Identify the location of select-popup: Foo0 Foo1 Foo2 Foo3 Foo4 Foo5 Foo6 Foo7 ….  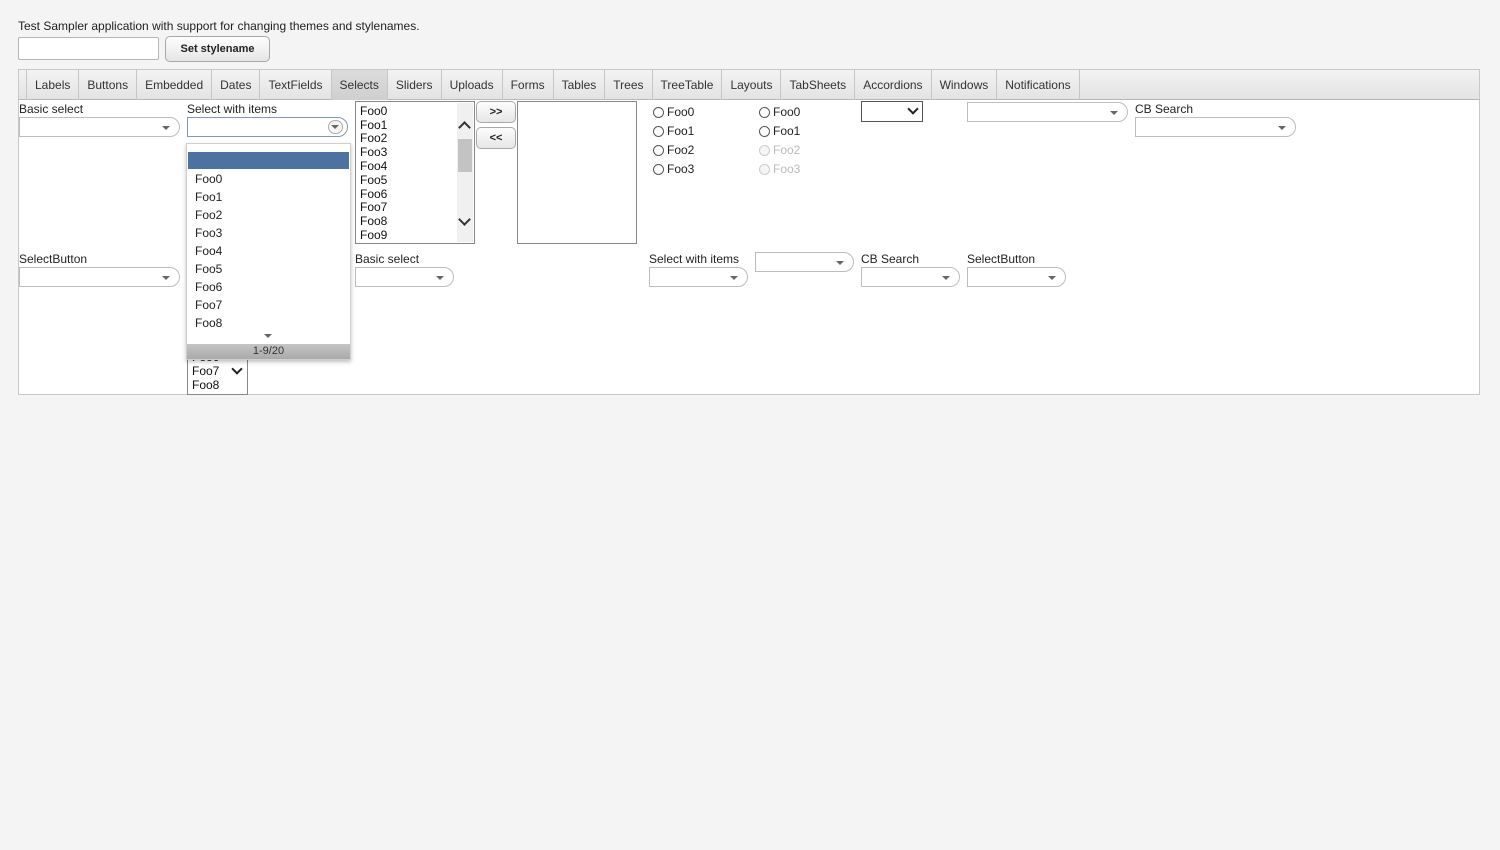
(268, 251).